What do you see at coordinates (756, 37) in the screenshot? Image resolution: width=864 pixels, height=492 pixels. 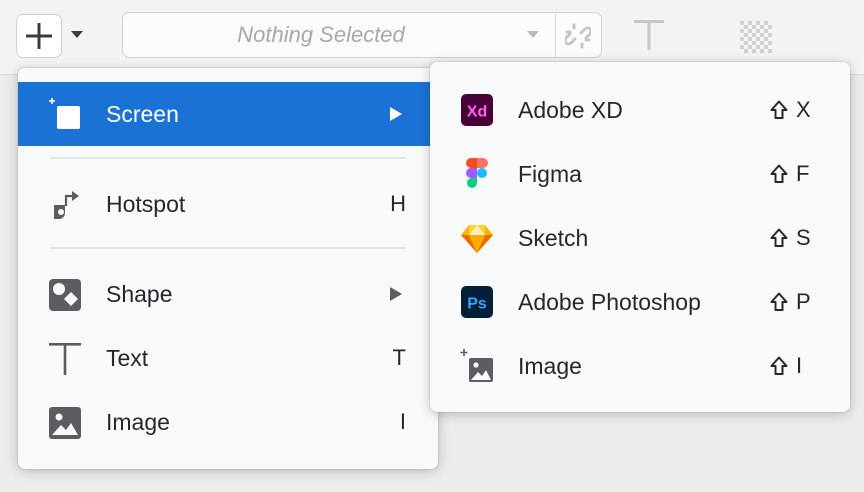 I see `fill-tool-icon` at bounding box center [756, 37].